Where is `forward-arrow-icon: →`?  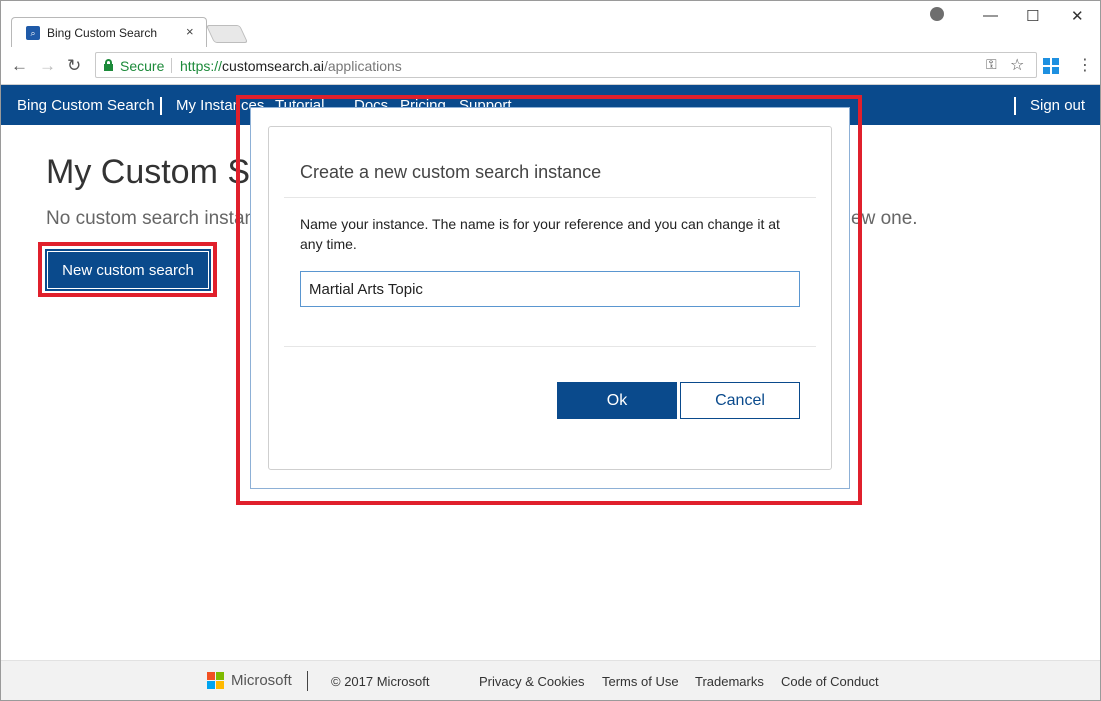 forward-arrow-icon: → is located at coordinates (47, 66).